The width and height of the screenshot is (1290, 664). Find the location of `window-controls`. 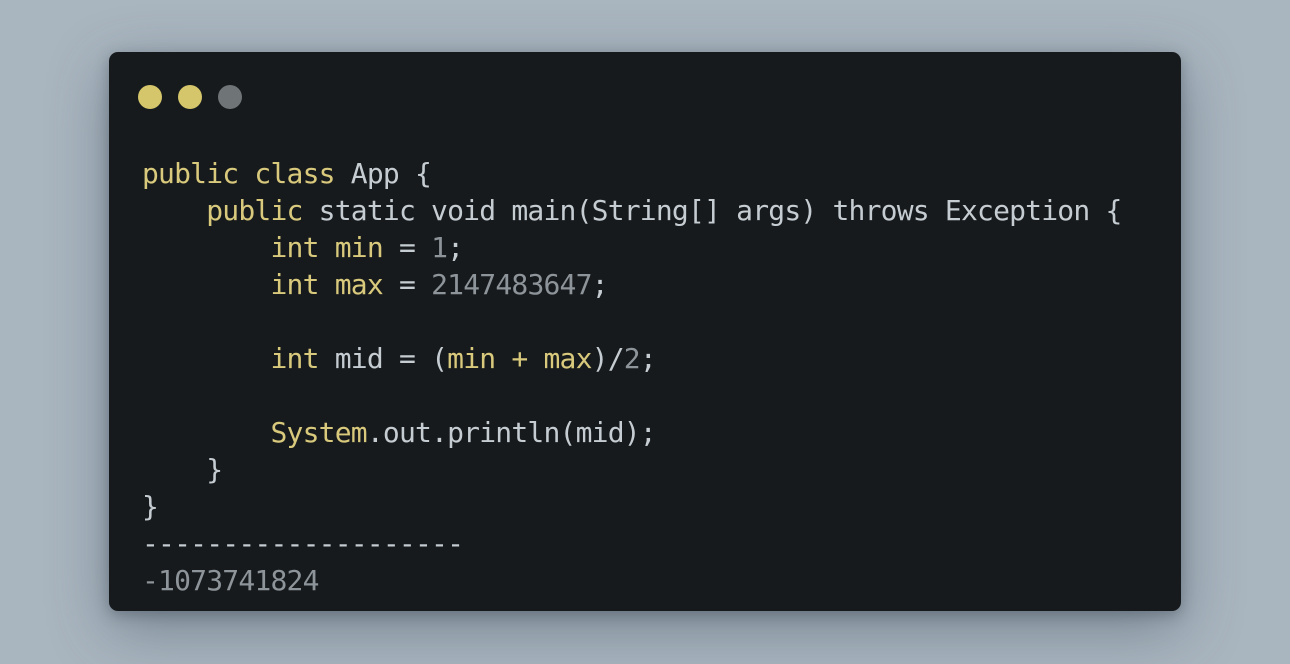

window-controls is located at coordinates (190, 97).